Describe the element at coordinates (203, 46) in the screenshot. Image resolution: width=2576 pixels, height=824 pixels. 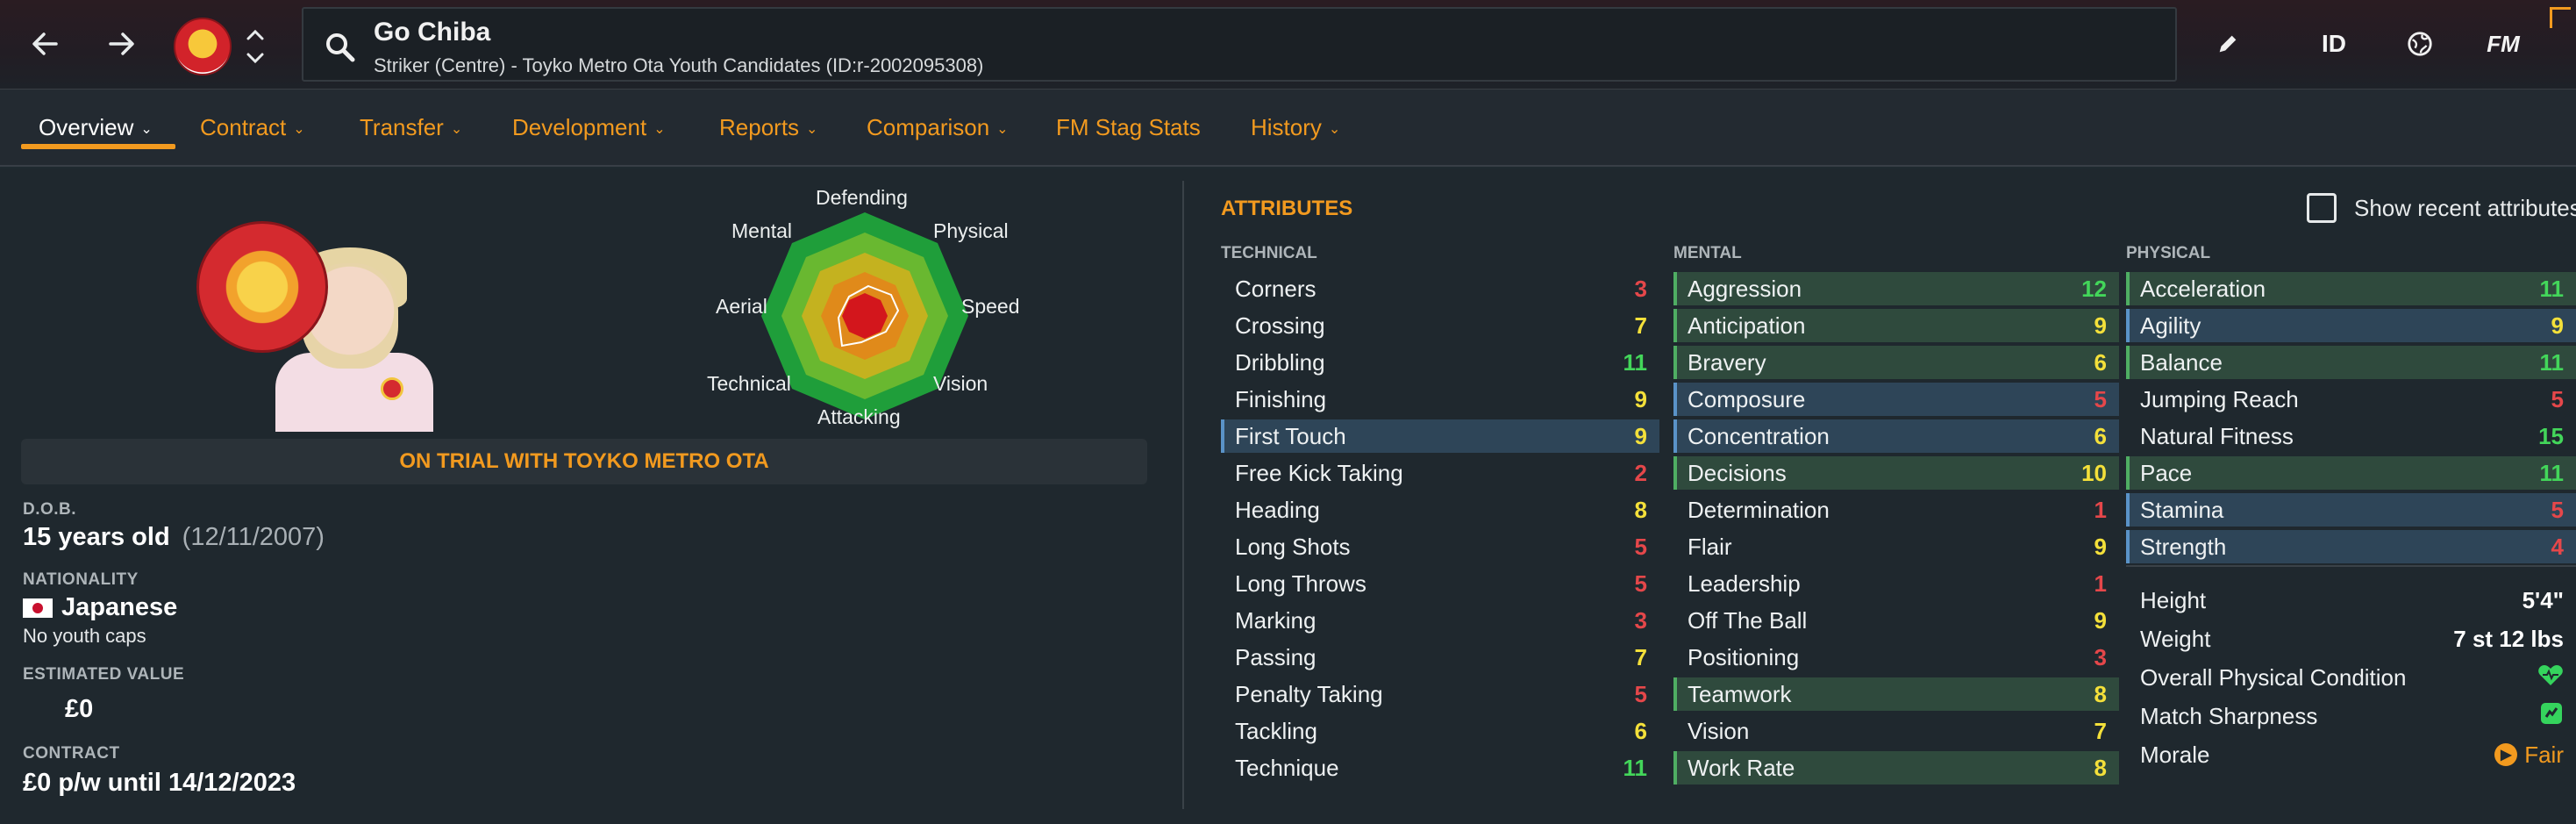
I see `club-crest-icon` at that location.